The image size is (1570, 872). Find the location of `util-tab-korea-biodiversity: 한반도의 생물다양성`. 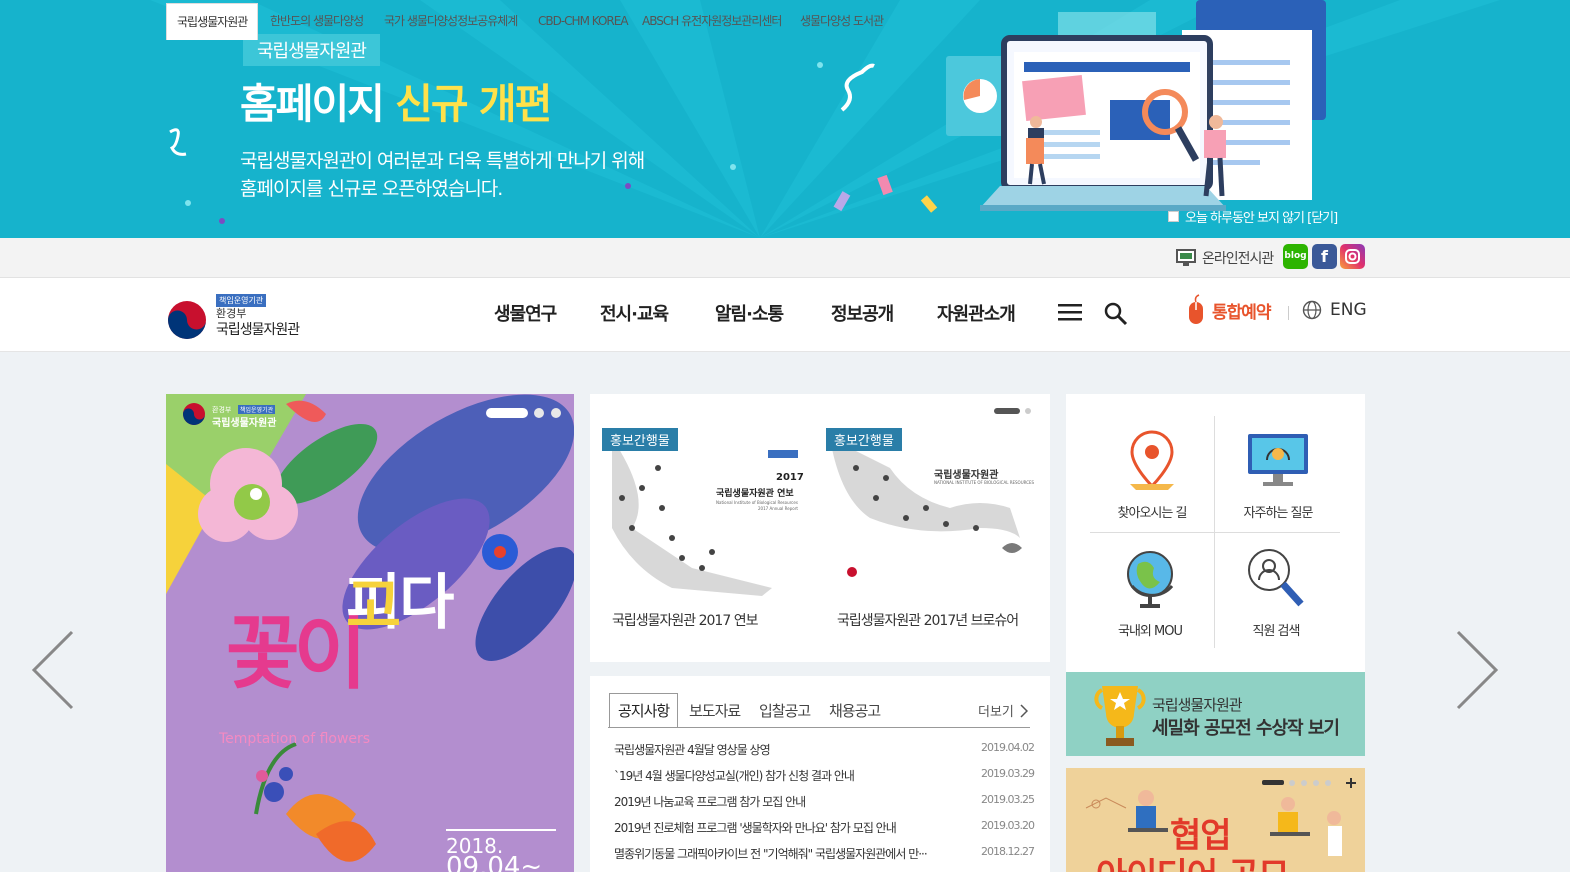

util-tab-korea-biodiversity: 한반도의 생물다양성 is located at coordinates (317, 21).